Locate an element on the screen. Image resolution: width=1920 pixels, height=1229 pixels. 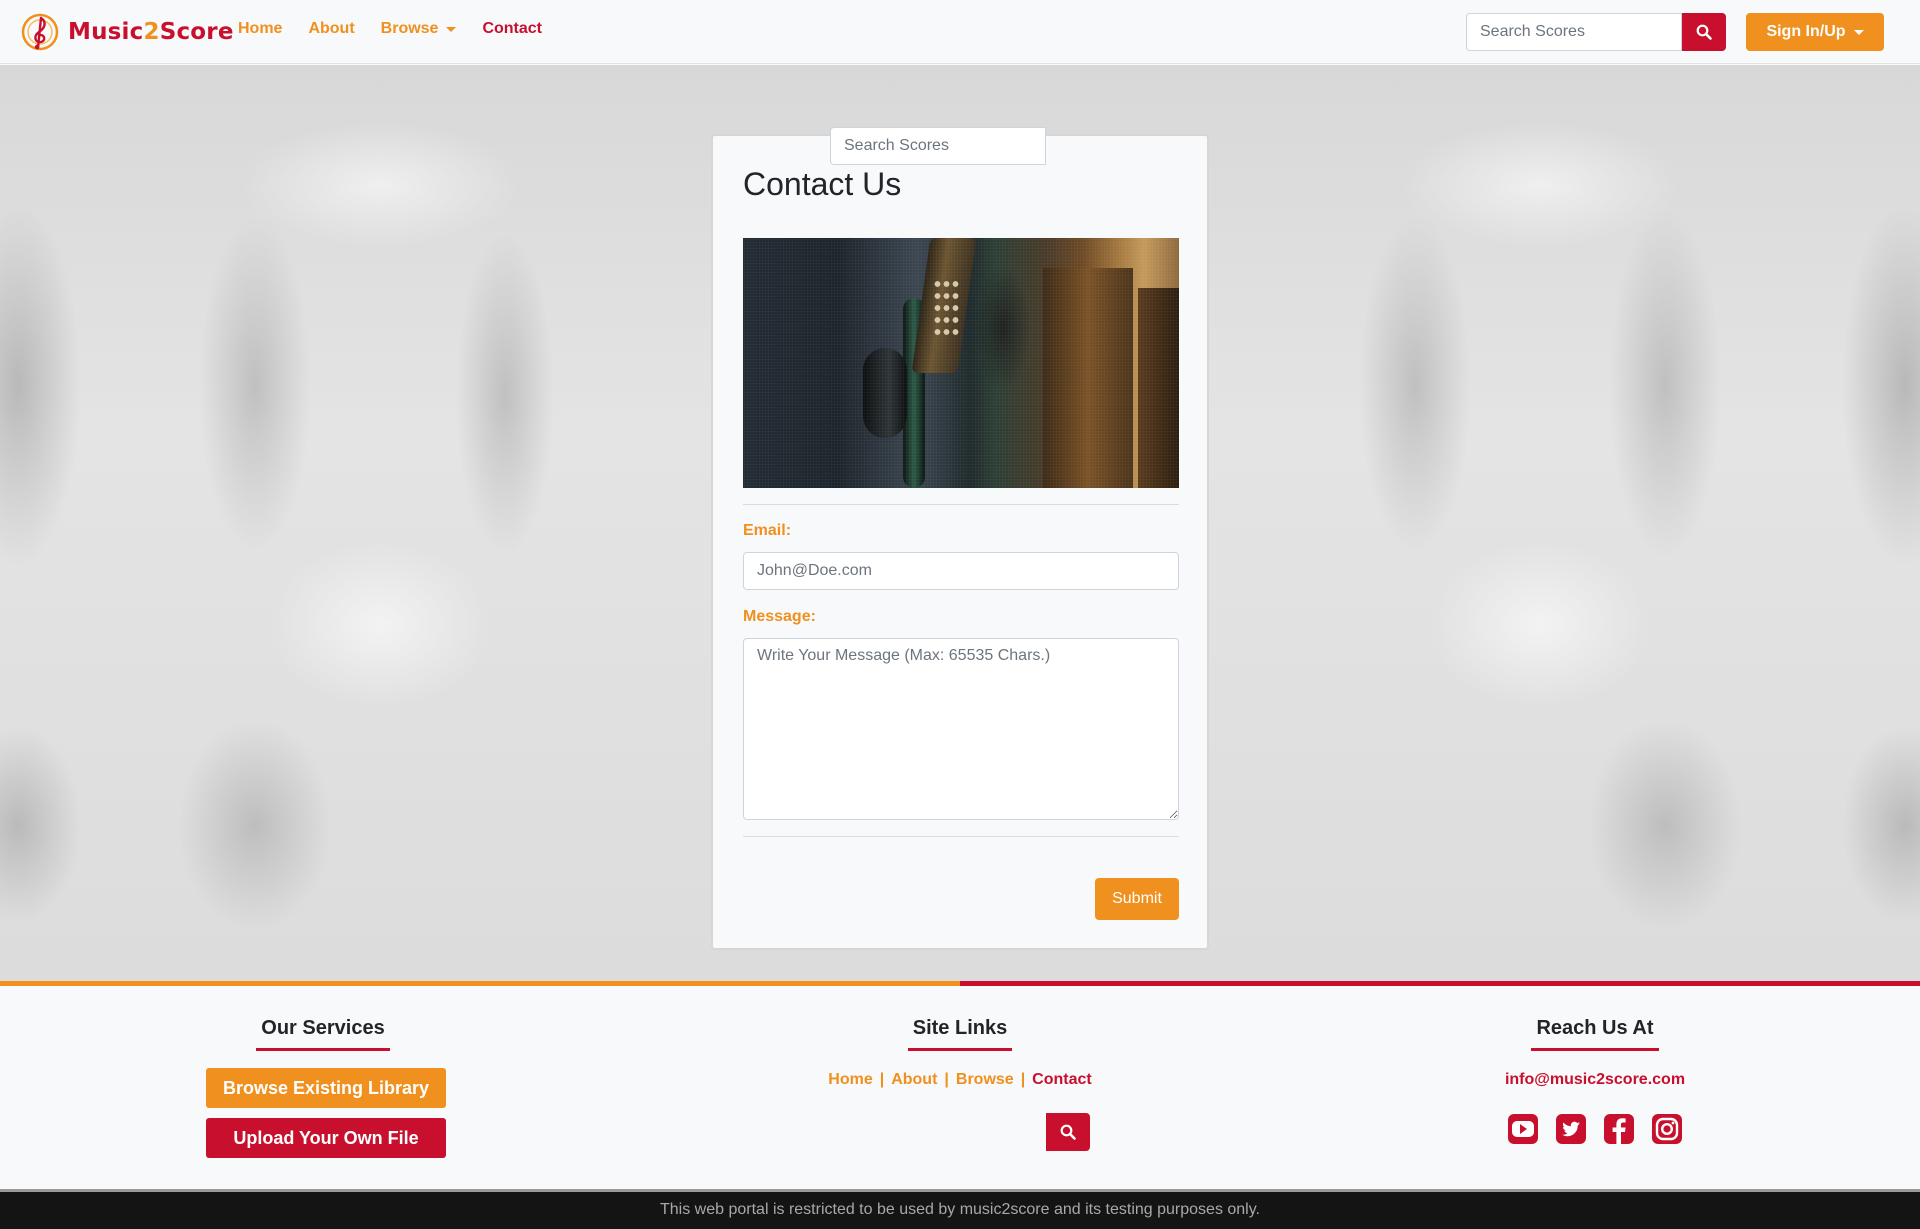
instagram-icon is located at coordinates (1667, 1129).